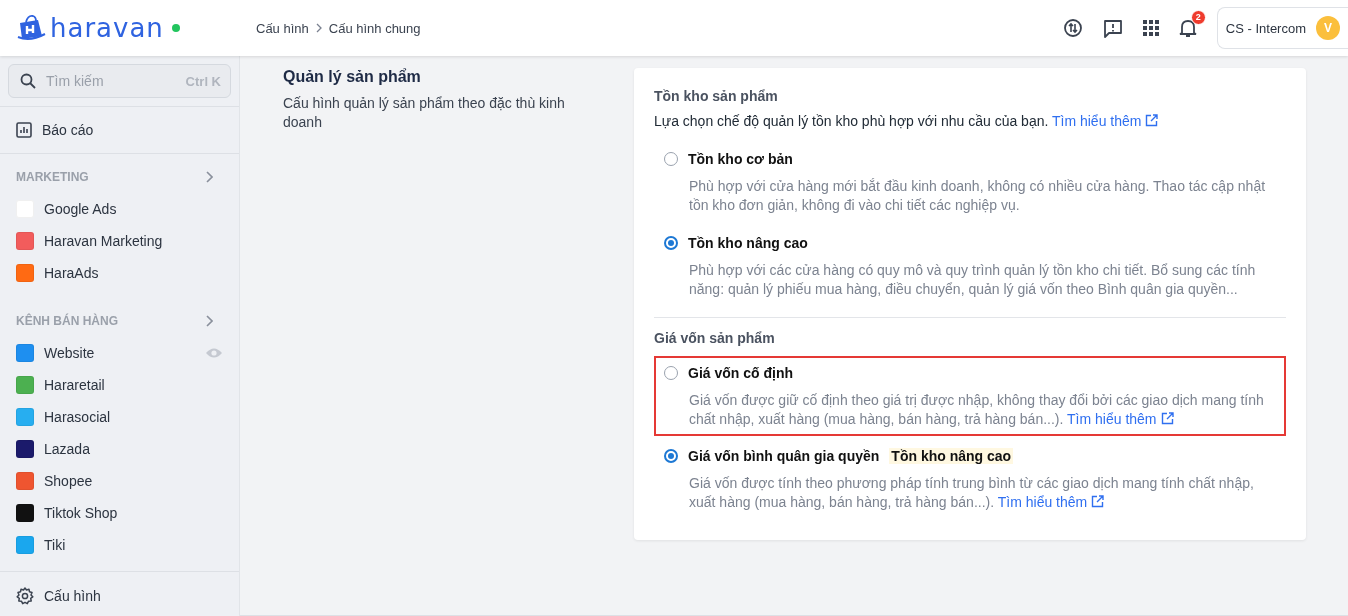 The image size is (1348, 616). Describe the element at coordinates (1328, 28) in the screenshot. I see `avatar: V` at that location.